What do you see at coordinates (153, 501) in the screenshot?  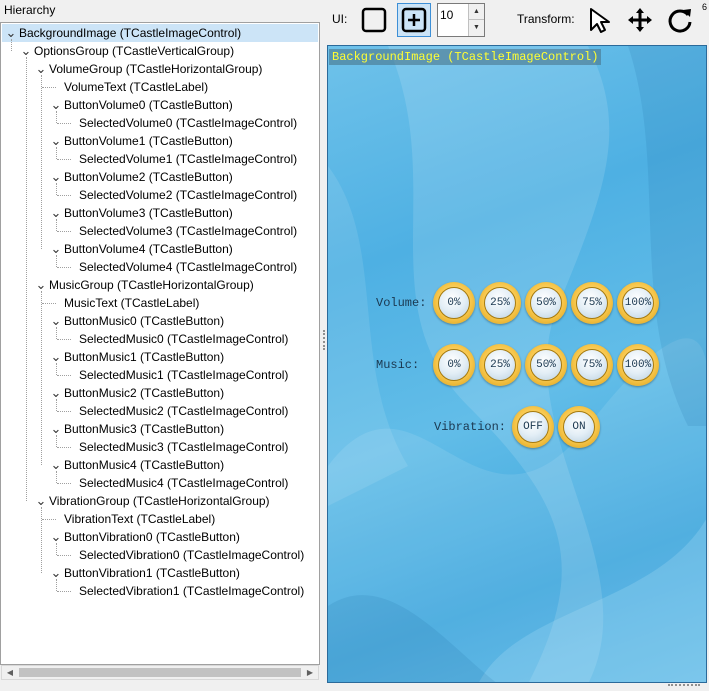 I see `tree-node: ⌄ VibrationGroup (TCastleHorizontalGroup)` at bounding box center [153, 501].